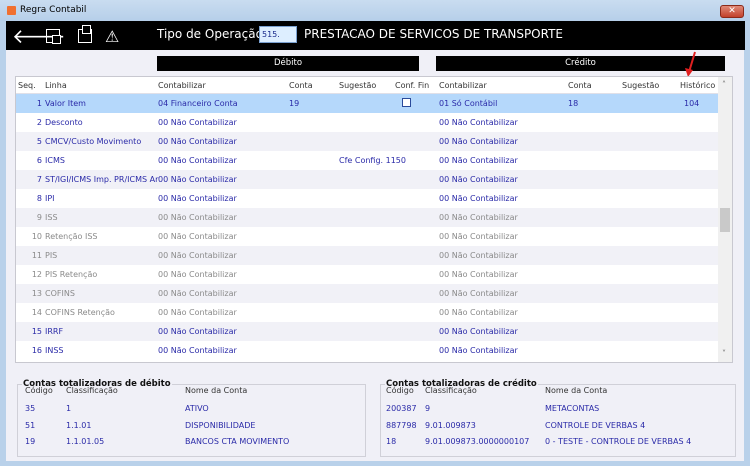 The width and height of the screenshot is (750, 466). Describe the element at coordinates (237, 441) in the screenshot. I see `totals-cell: BANCOS CTA MOVIMENTO` at that location.